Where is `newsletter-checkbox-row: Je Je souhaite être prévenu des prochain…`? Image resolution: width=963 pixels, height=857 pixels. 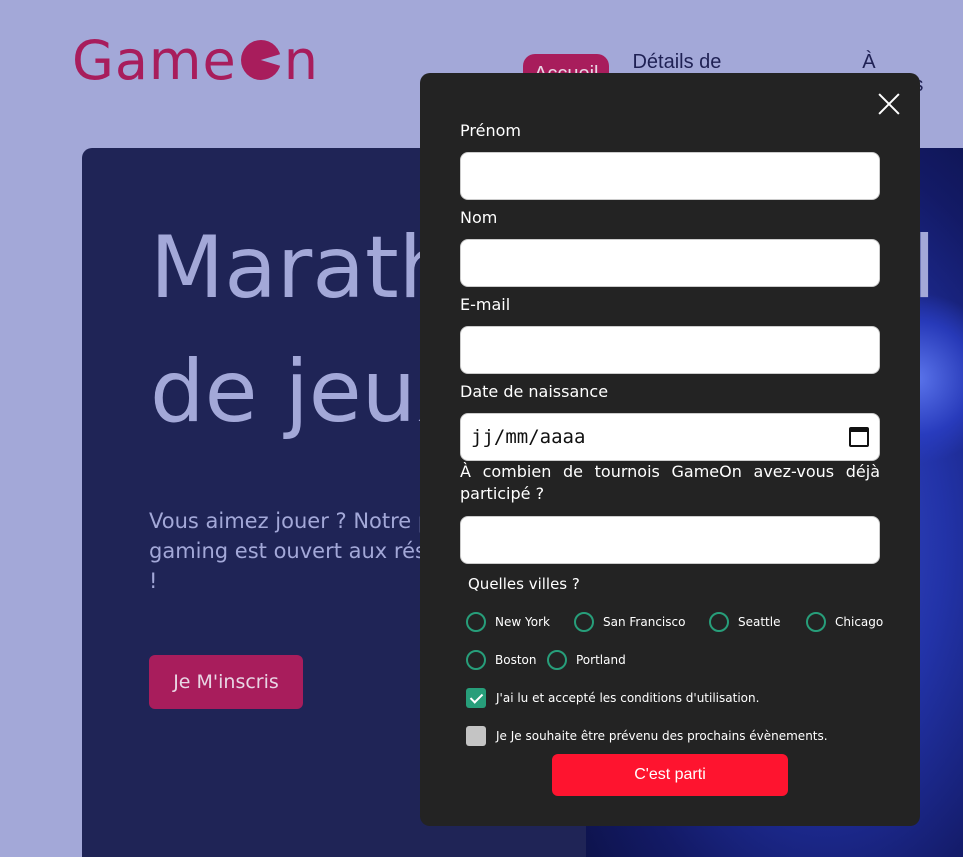 newsletter-checkbox-row: Je Je souhaite être prévenu des prochain… is located at coordinates (647, 736).